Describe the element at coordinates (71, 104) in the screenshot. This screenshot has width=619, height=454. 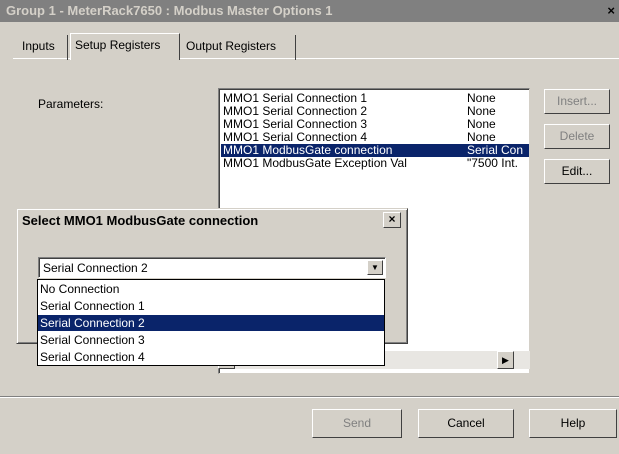
I see `parameters-label: Parameters:` at that location.